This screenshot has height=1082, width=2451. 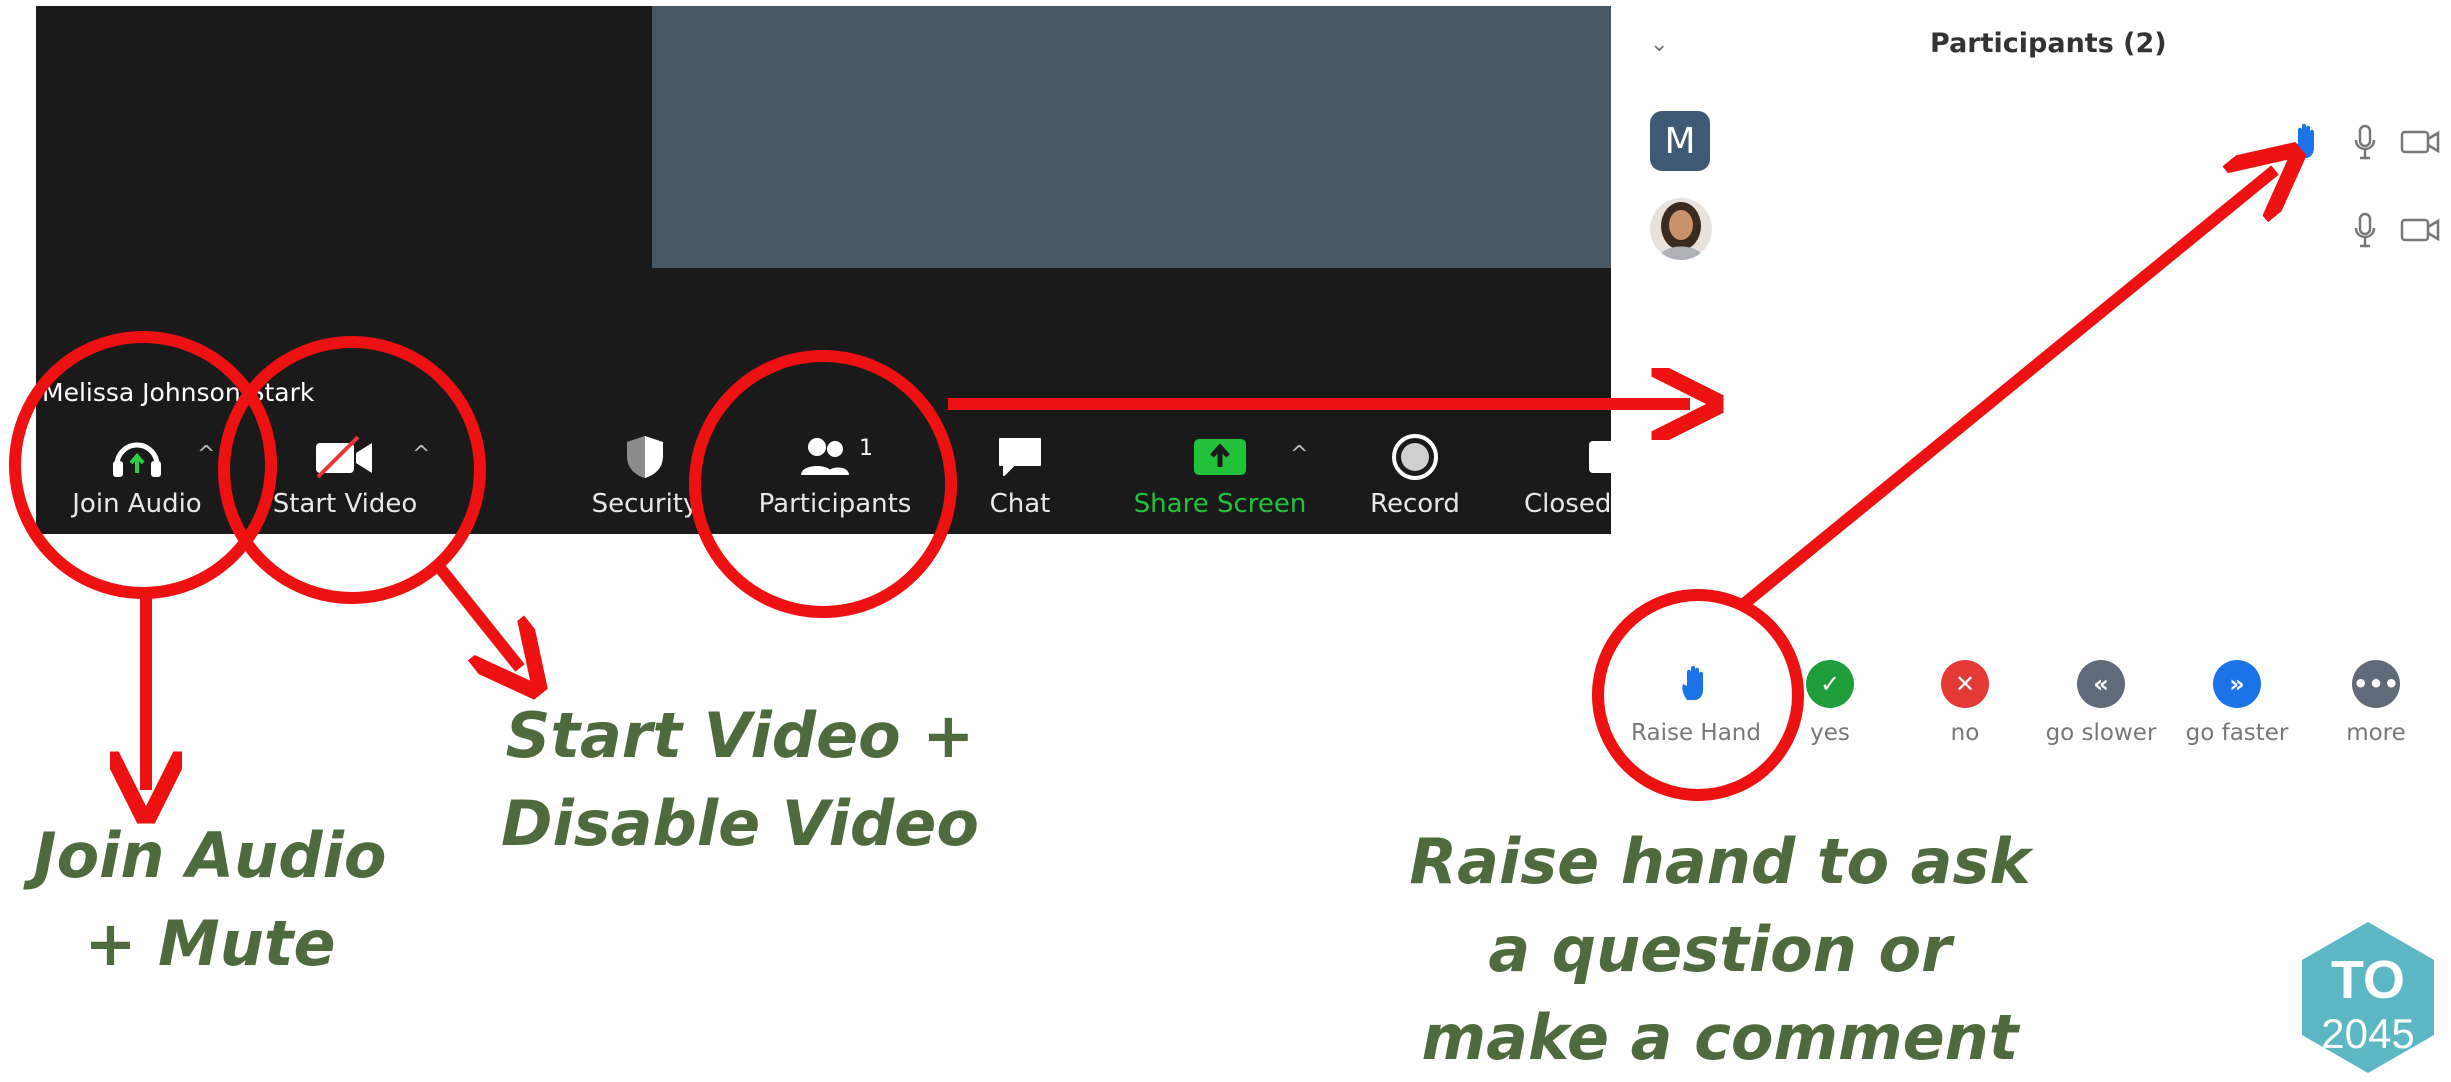 What do you see at coordinates (210, 900) in the screenshot?
I see `join-audio-callout: Join Audio + Mute` at bounding box center [210, 900].